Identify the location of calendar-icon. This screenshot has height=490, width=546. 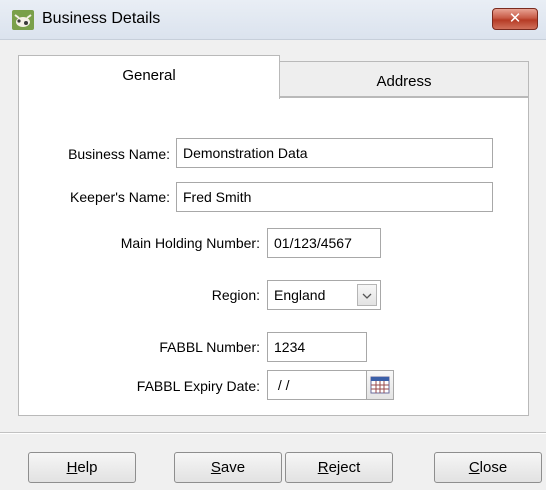
(380, 385).